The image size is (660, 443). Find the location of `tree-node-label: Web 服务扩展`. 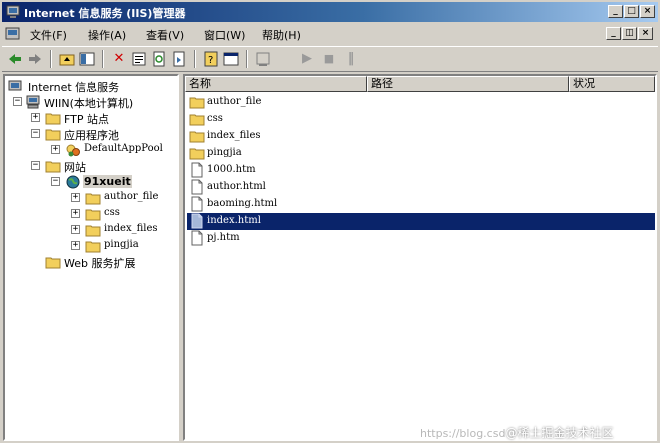

tree-node-label: Web 服务扩展 is located at coordinates (100, 263).